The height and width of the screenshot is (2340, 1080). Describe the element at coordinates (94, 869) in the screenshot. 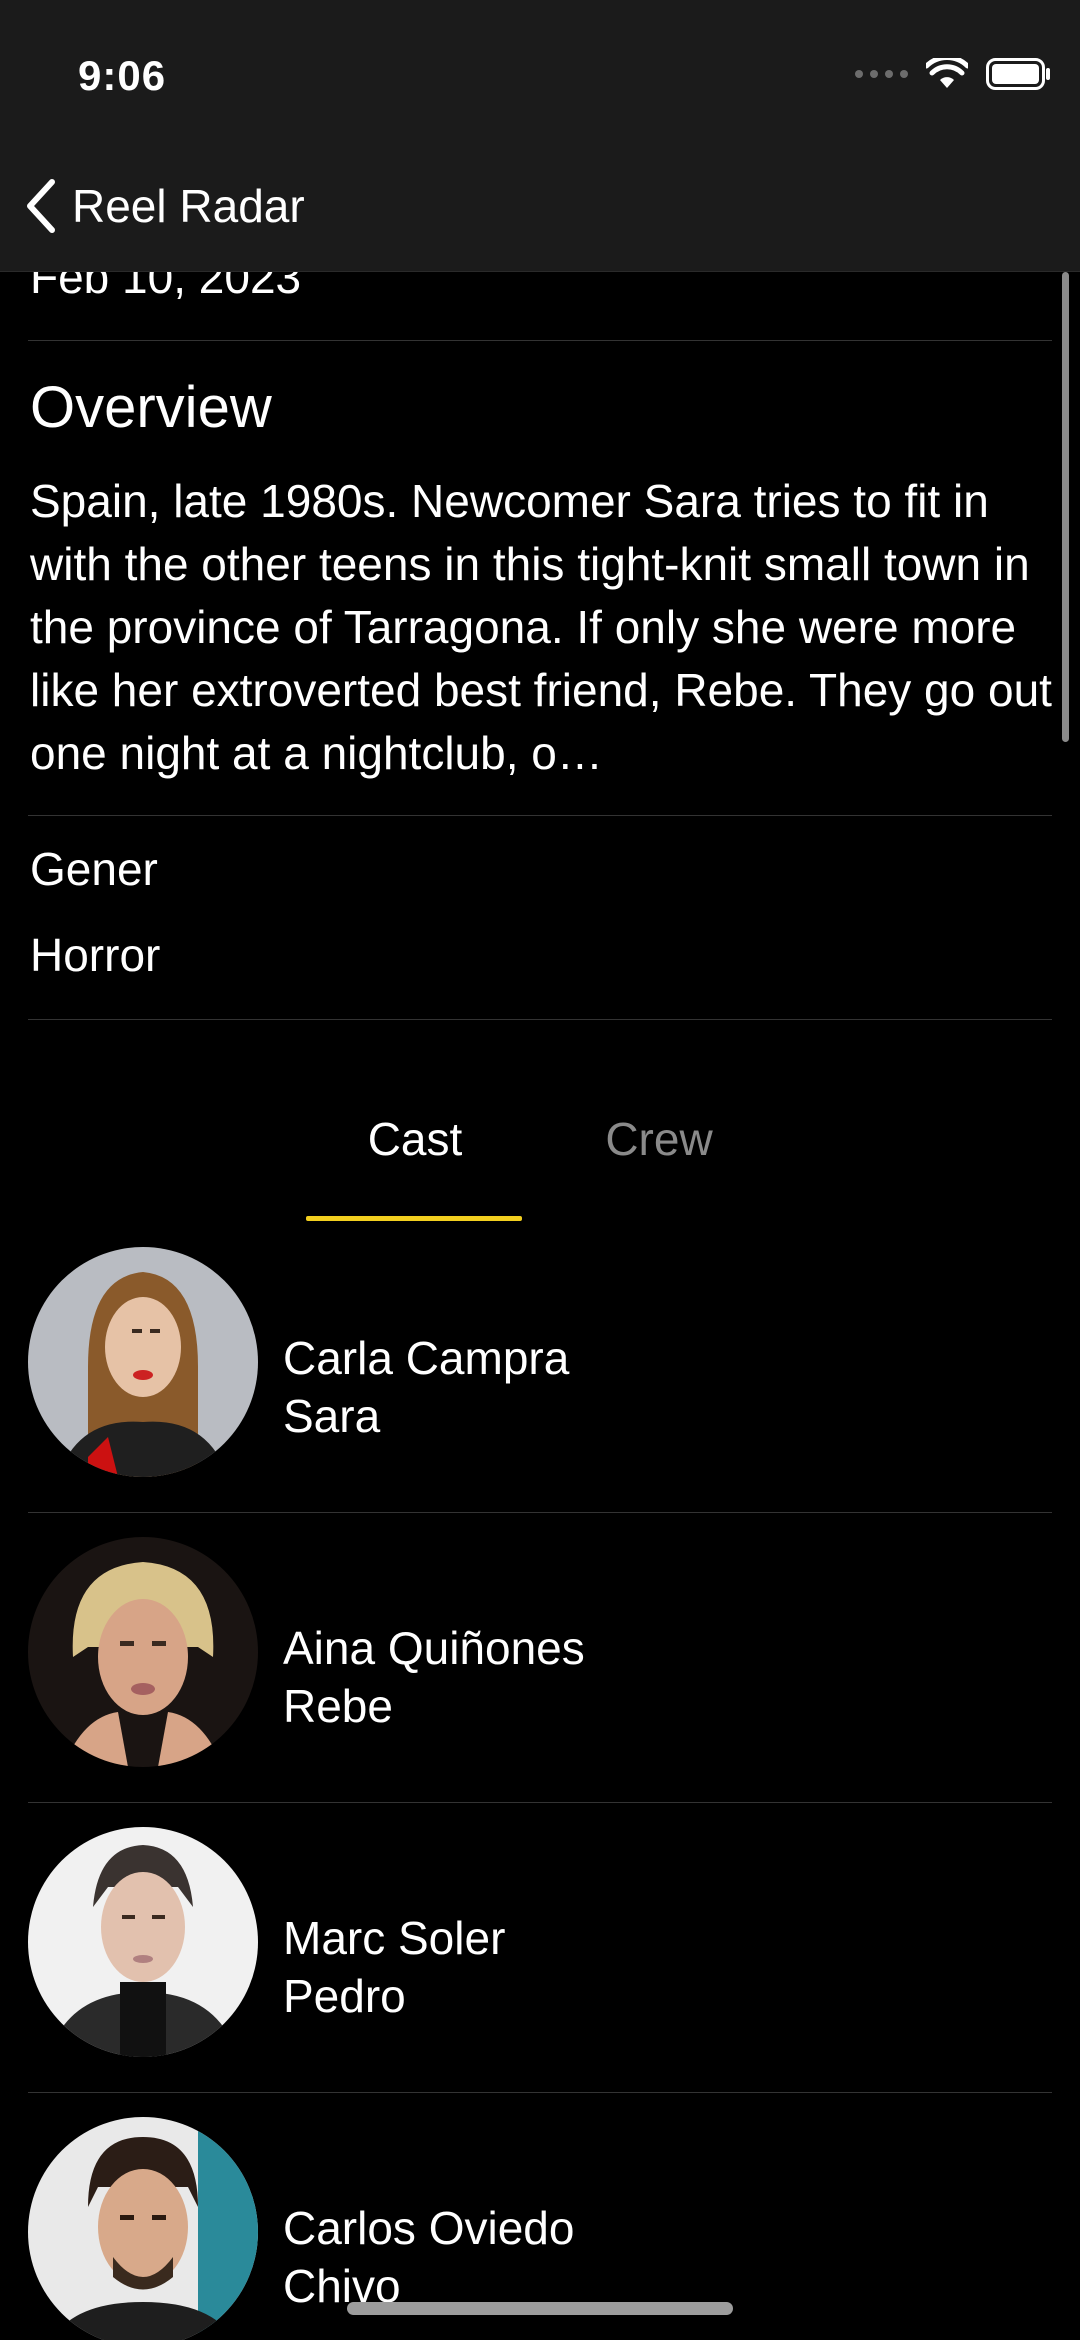

I see `genre-label: Gener` at that location.